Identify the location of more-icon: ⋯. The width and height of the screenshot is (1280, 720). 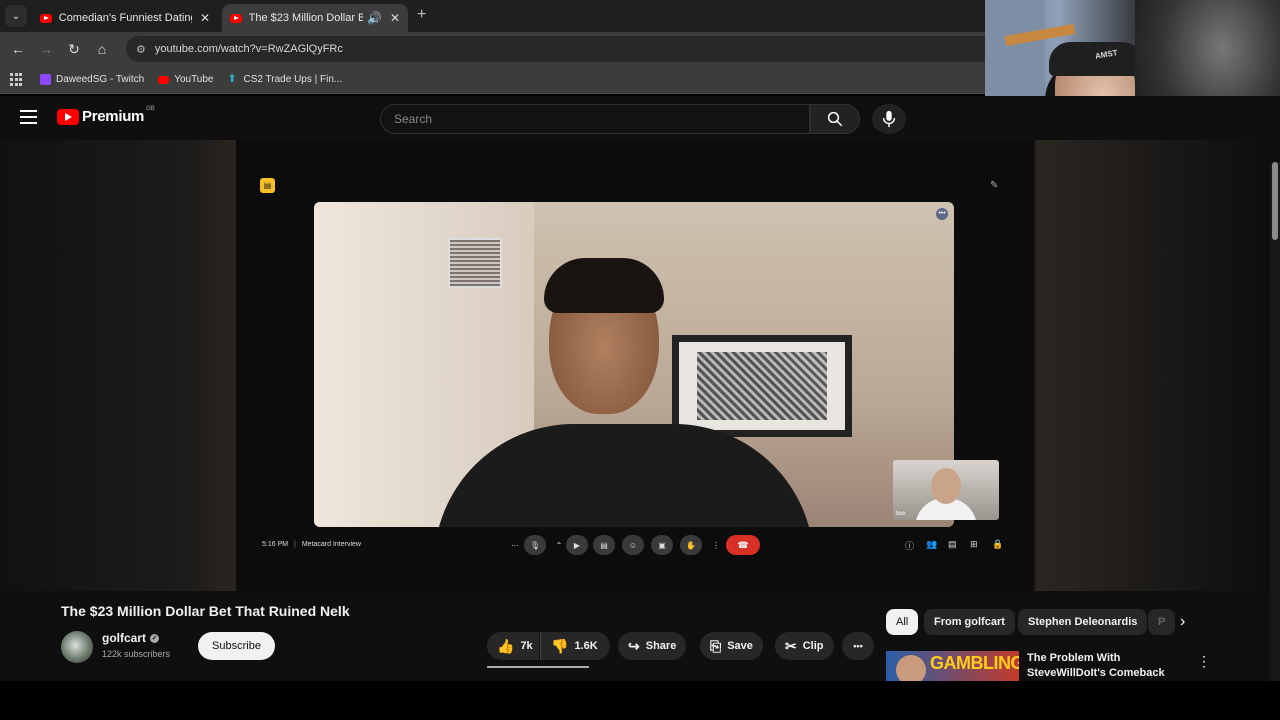
(515, 545).